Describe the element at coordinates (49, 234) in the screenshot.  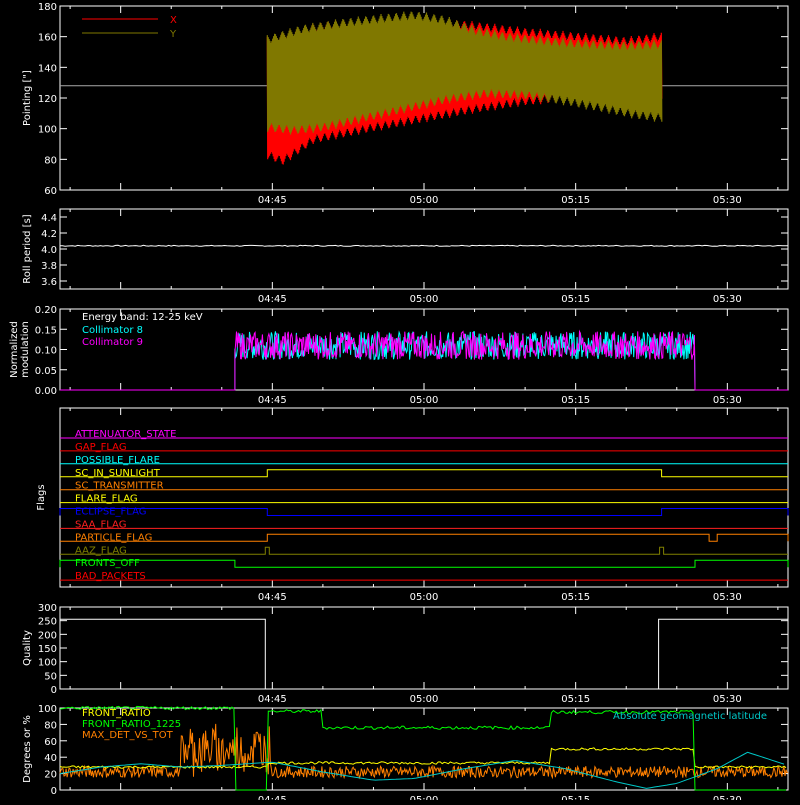
I see `y-tick-label: 4.2` at that location.